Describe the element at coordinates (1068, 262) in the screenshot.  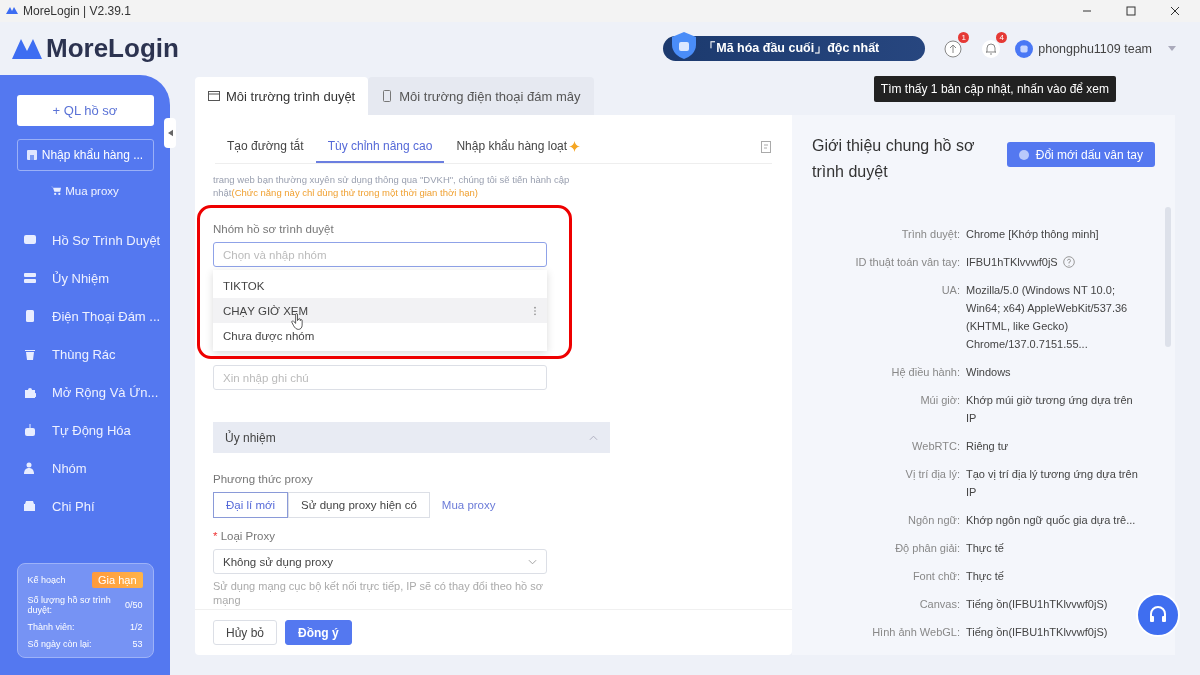
I see `help-icon` at that location.